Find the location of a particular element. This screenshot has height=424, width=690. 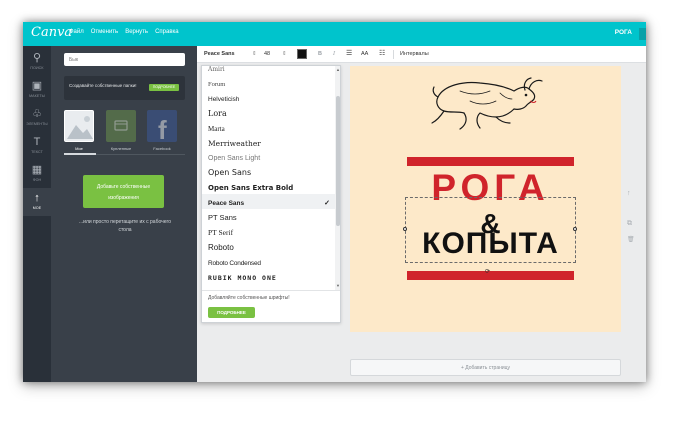

font-option: Lora is located at coordinates (268, 112).